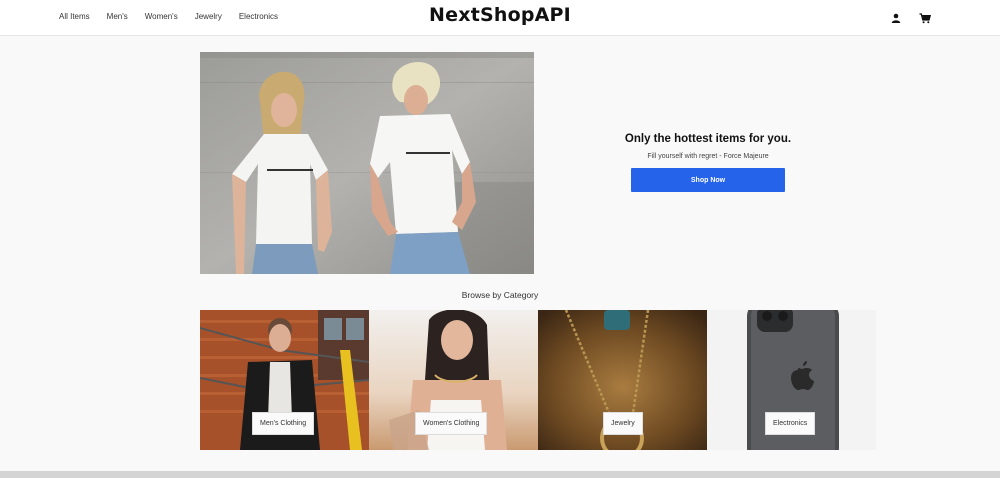 The image size is (1000, 478). I want to click on nav-womens: Women's, so click(161, 17).